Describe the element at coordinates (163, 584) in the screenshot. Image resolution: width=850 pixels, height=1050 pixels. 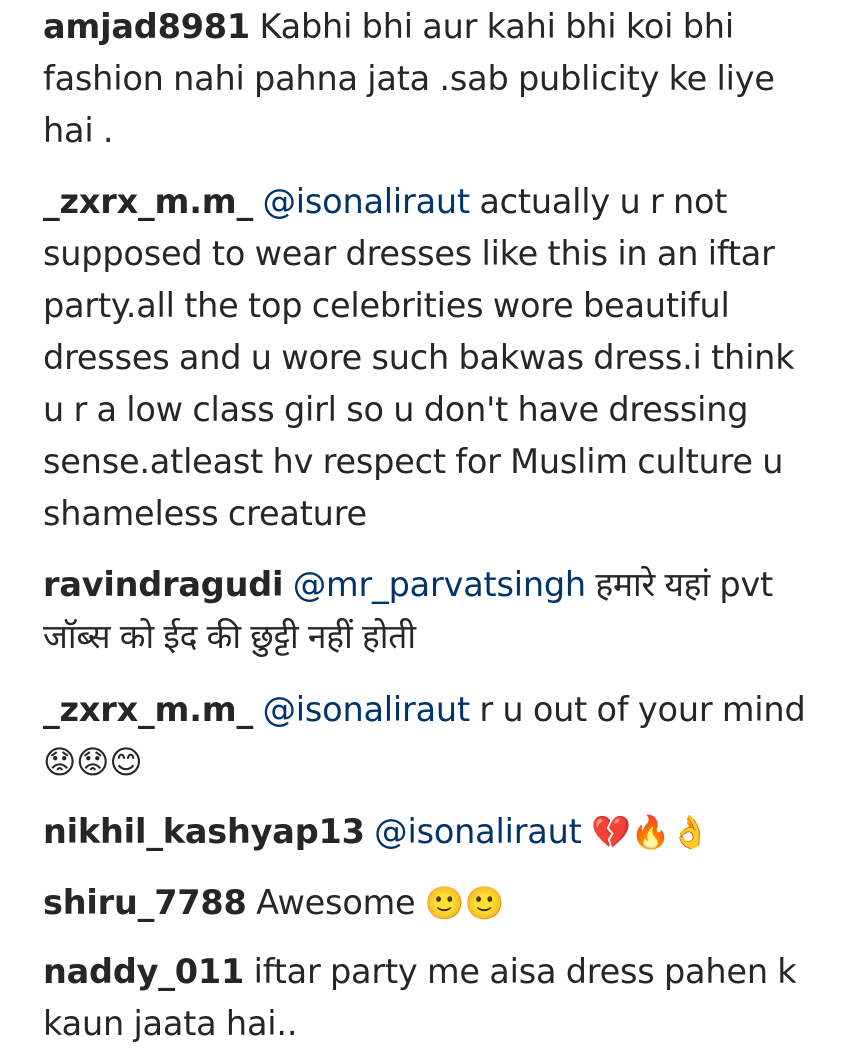
I see `comment-username: ravindragudi` at that location.